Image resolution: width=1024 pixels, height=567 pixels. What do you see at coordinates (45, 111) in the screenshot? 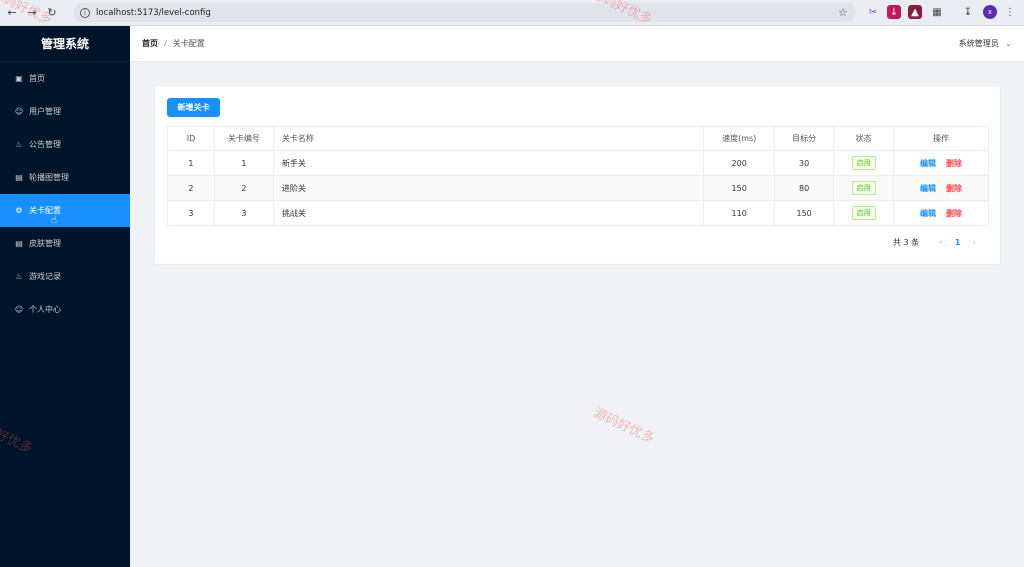
I see `sidebar-item-label: 用户管理` at bounding box center [45, 111].